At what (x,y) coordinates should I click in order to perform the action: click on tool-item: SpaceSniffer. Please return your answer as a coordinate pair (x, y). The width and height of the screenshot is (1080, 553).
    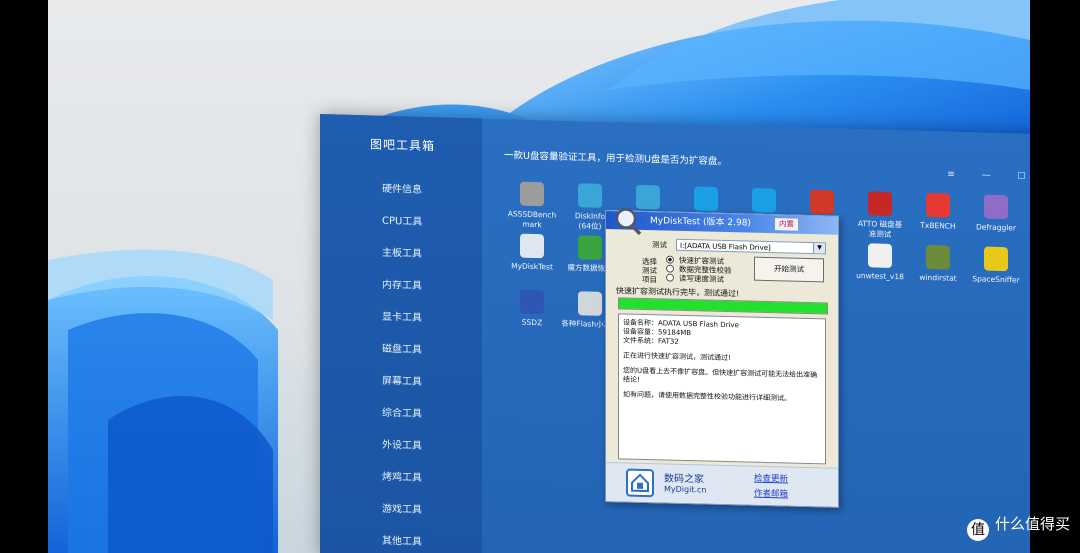
    Looking at the image, I should click on (996, 266).